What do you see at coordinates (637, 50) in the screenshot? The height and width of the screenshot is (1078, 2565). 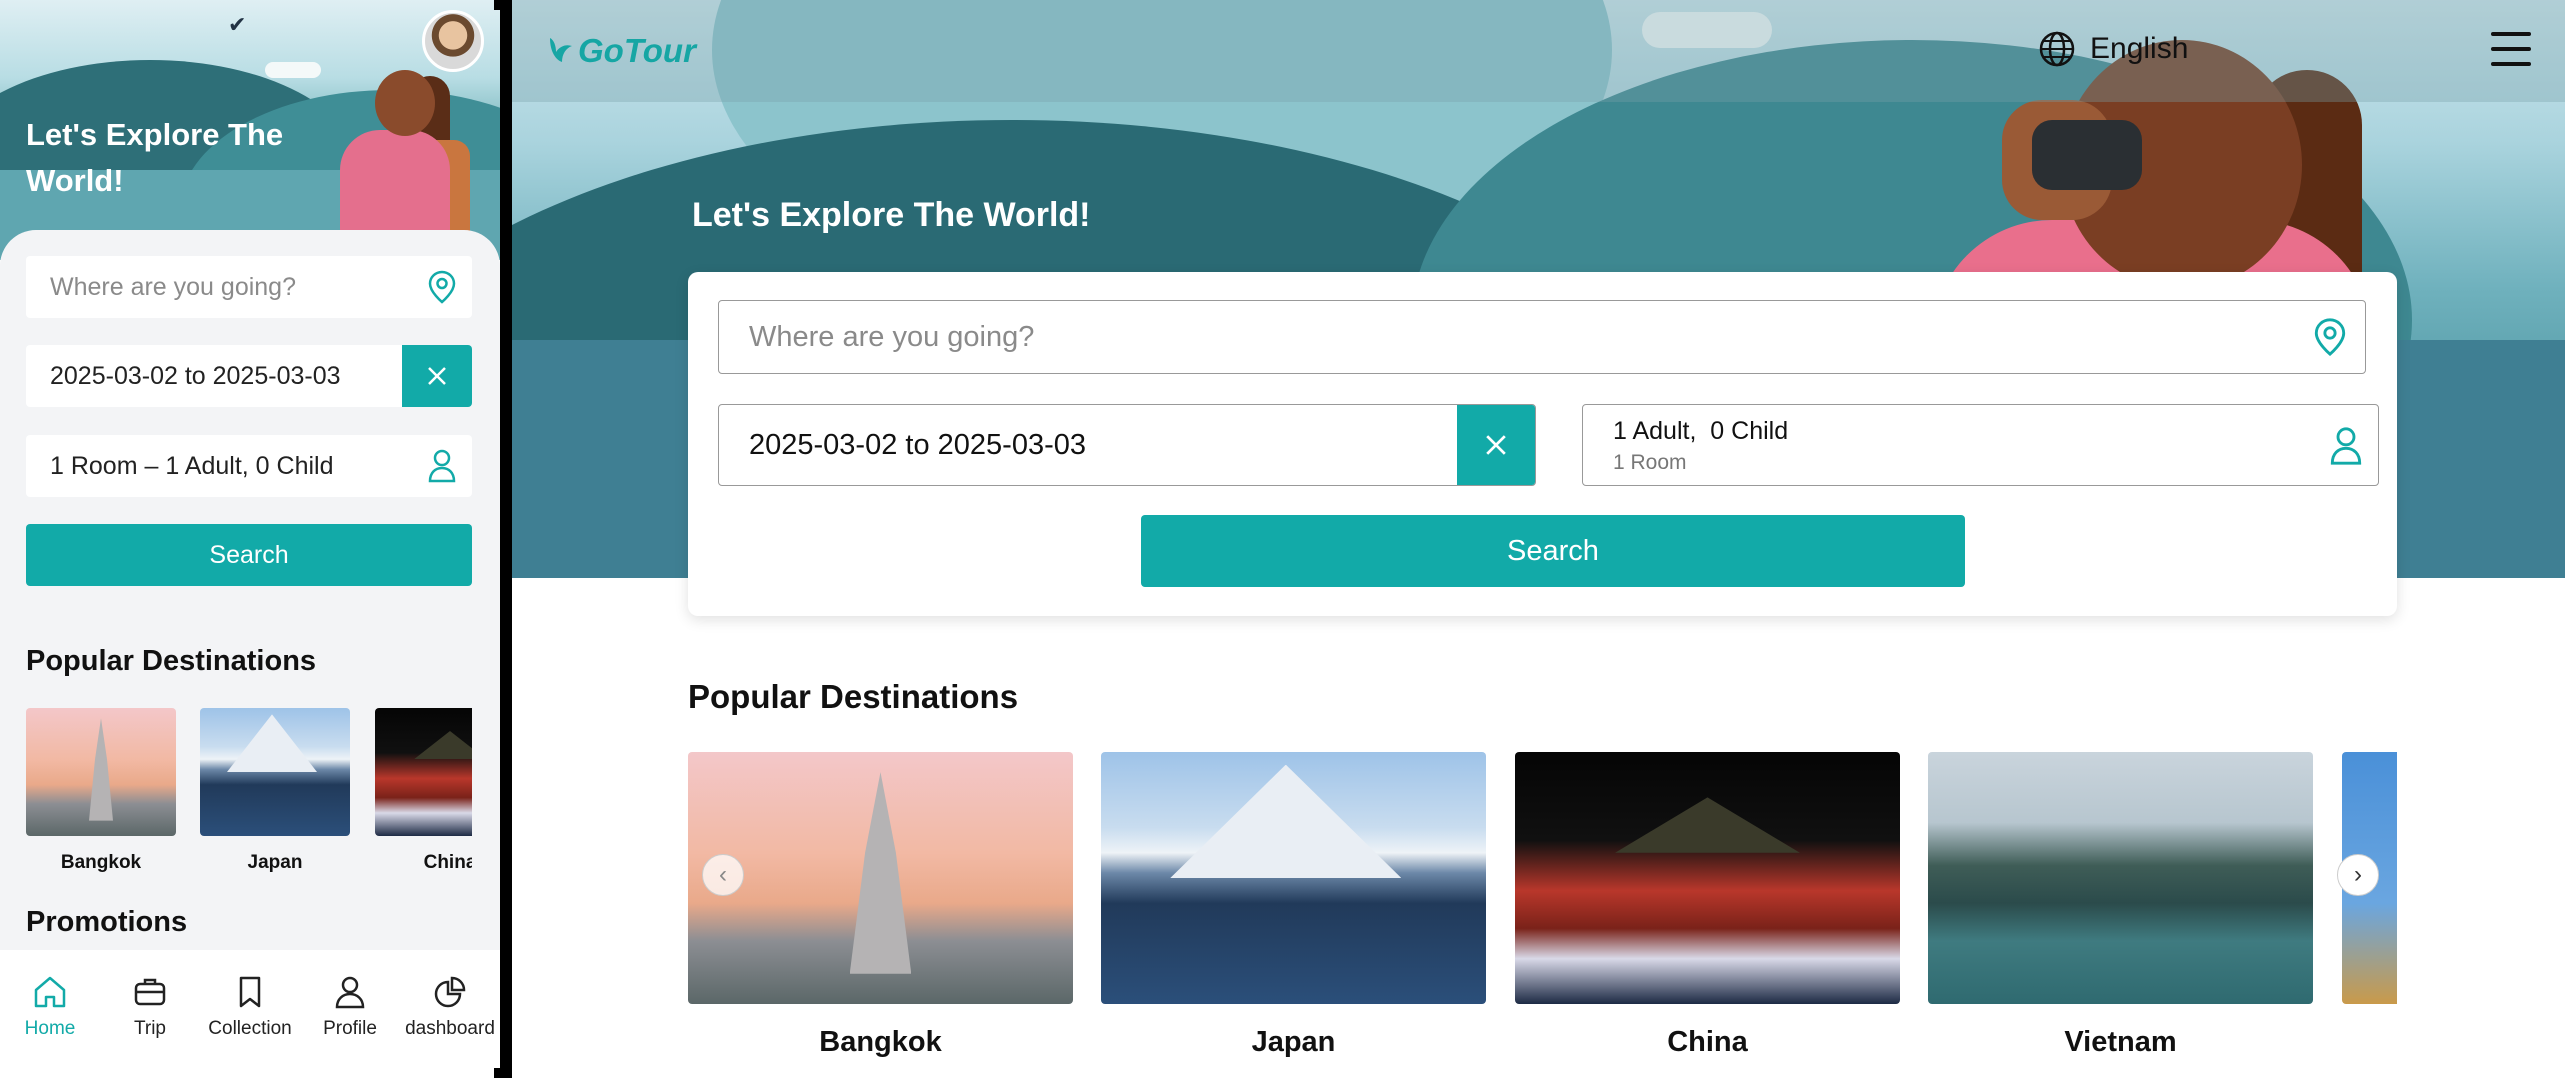 I see `logo-text: GoTour` at bounding box center [637, 50].